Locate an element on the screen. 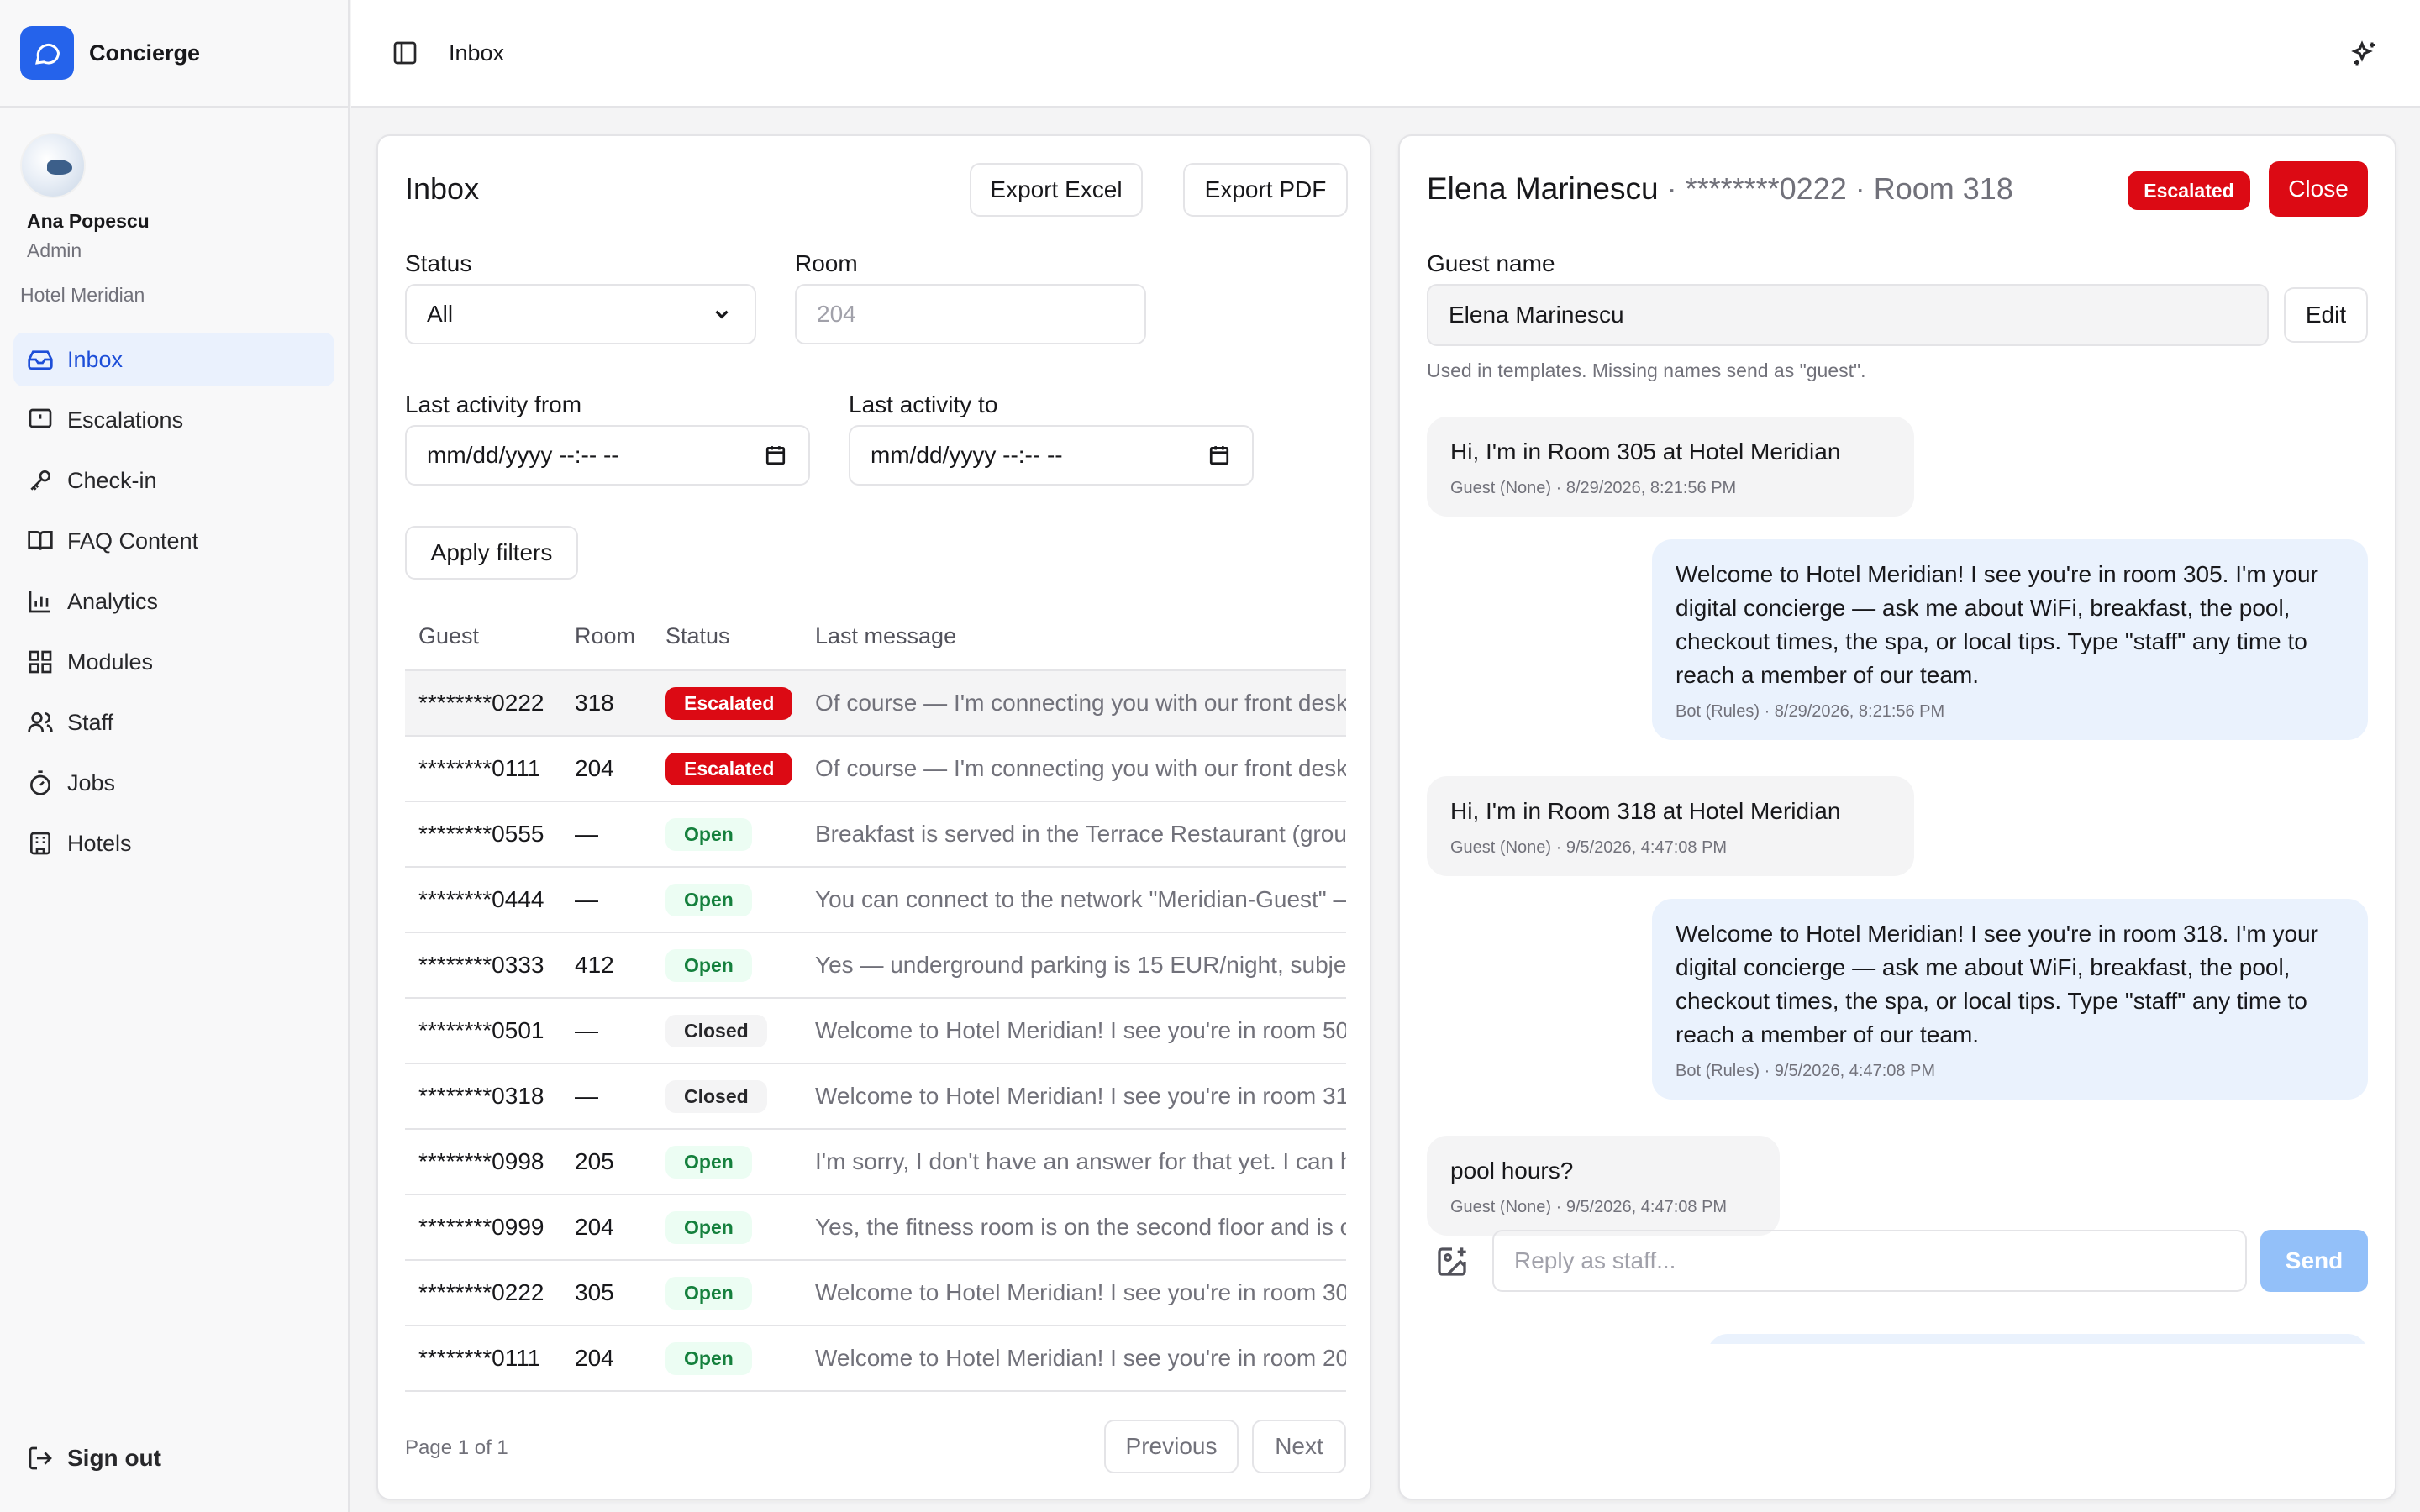 Image resolution: width=2420 pixels, height=1512 pixels. sidebar-item-escalations: Escalations is located at coordinates (173, 420).